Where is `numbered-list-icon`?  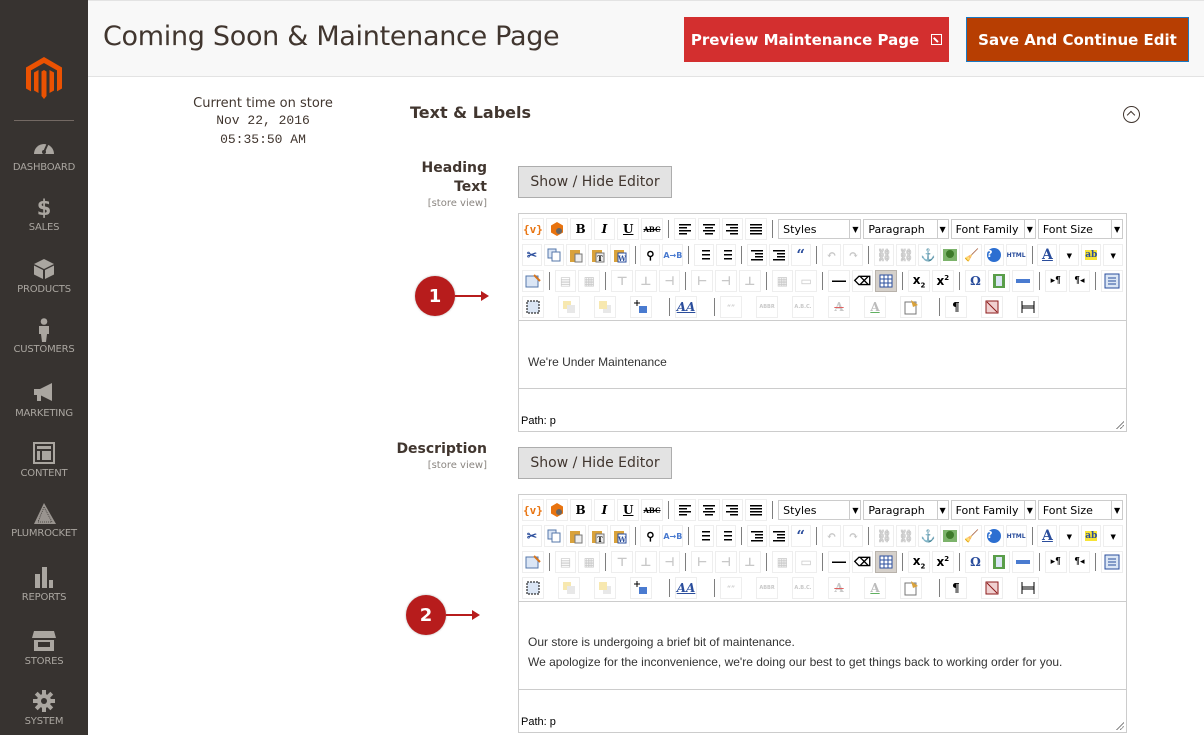
numbered-list-icon is located at coordinates (726, 255).